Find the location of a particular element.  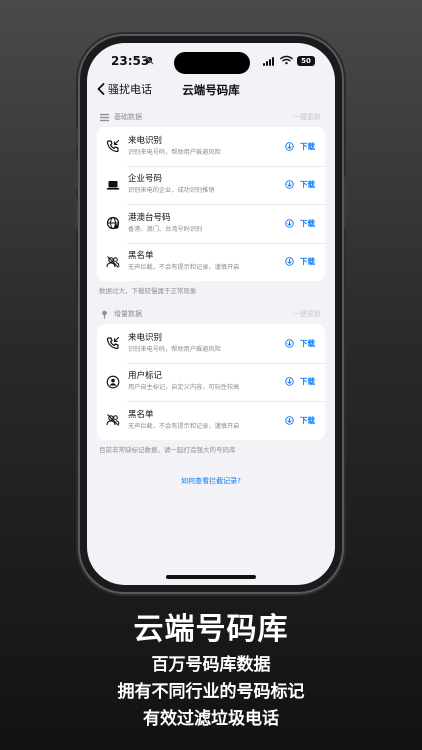

item-title: 港澳台号码 is located at coordinates (149, 217).